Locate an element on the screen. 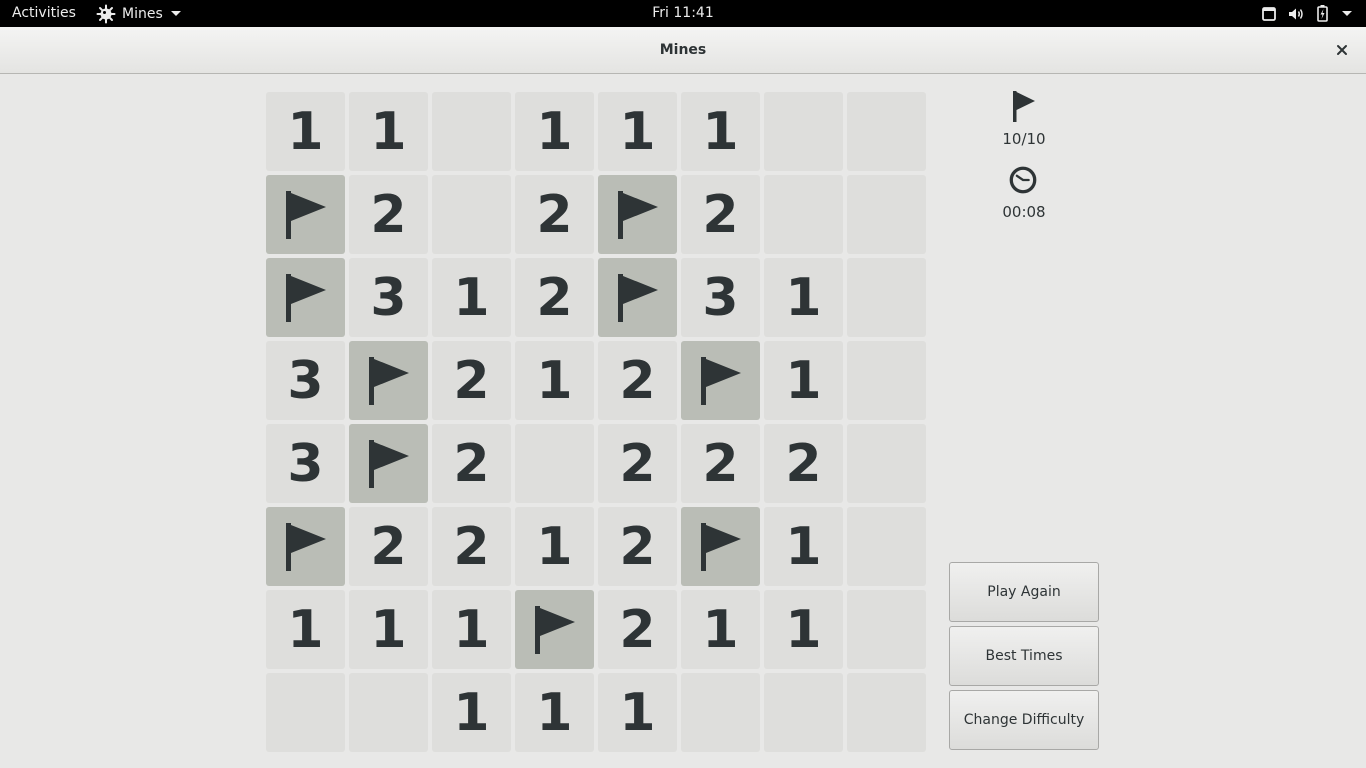 The image size is (1366, 768). activities-button: Activities is located at coordinates (44, 13).